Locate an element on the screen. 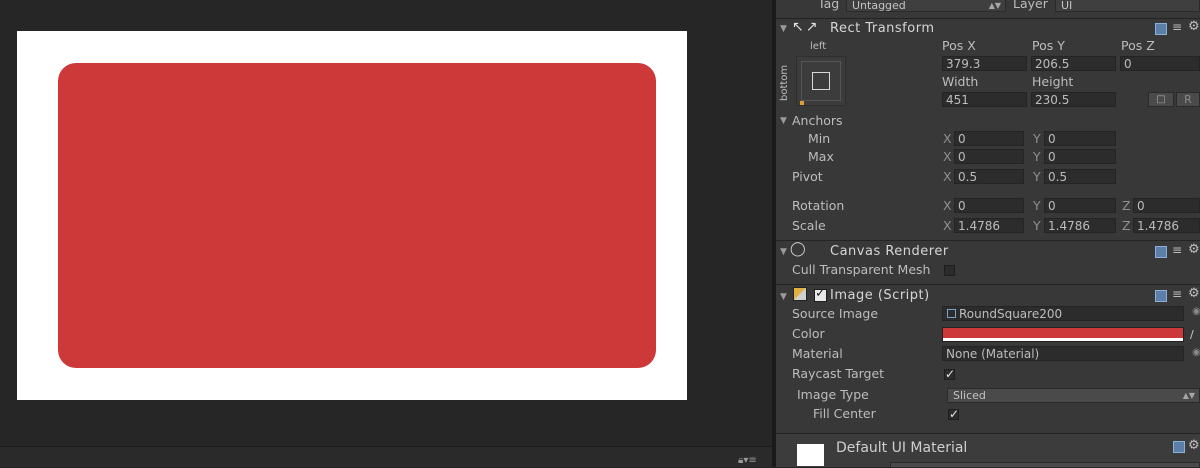 The width and height of the screenshot is (1200, 468). tag-value: Untagged is located at coordinates (879, 6).